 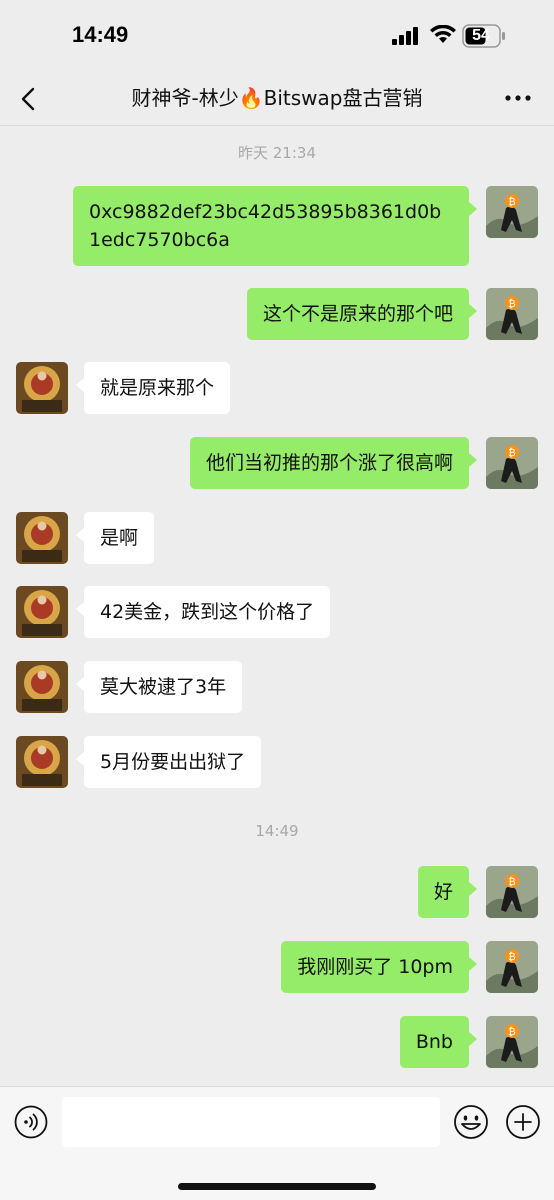 What do you see at coordinates (518, 98) in the screenshot?
I see `more-dots-icon` at bounding box center [518, 98].